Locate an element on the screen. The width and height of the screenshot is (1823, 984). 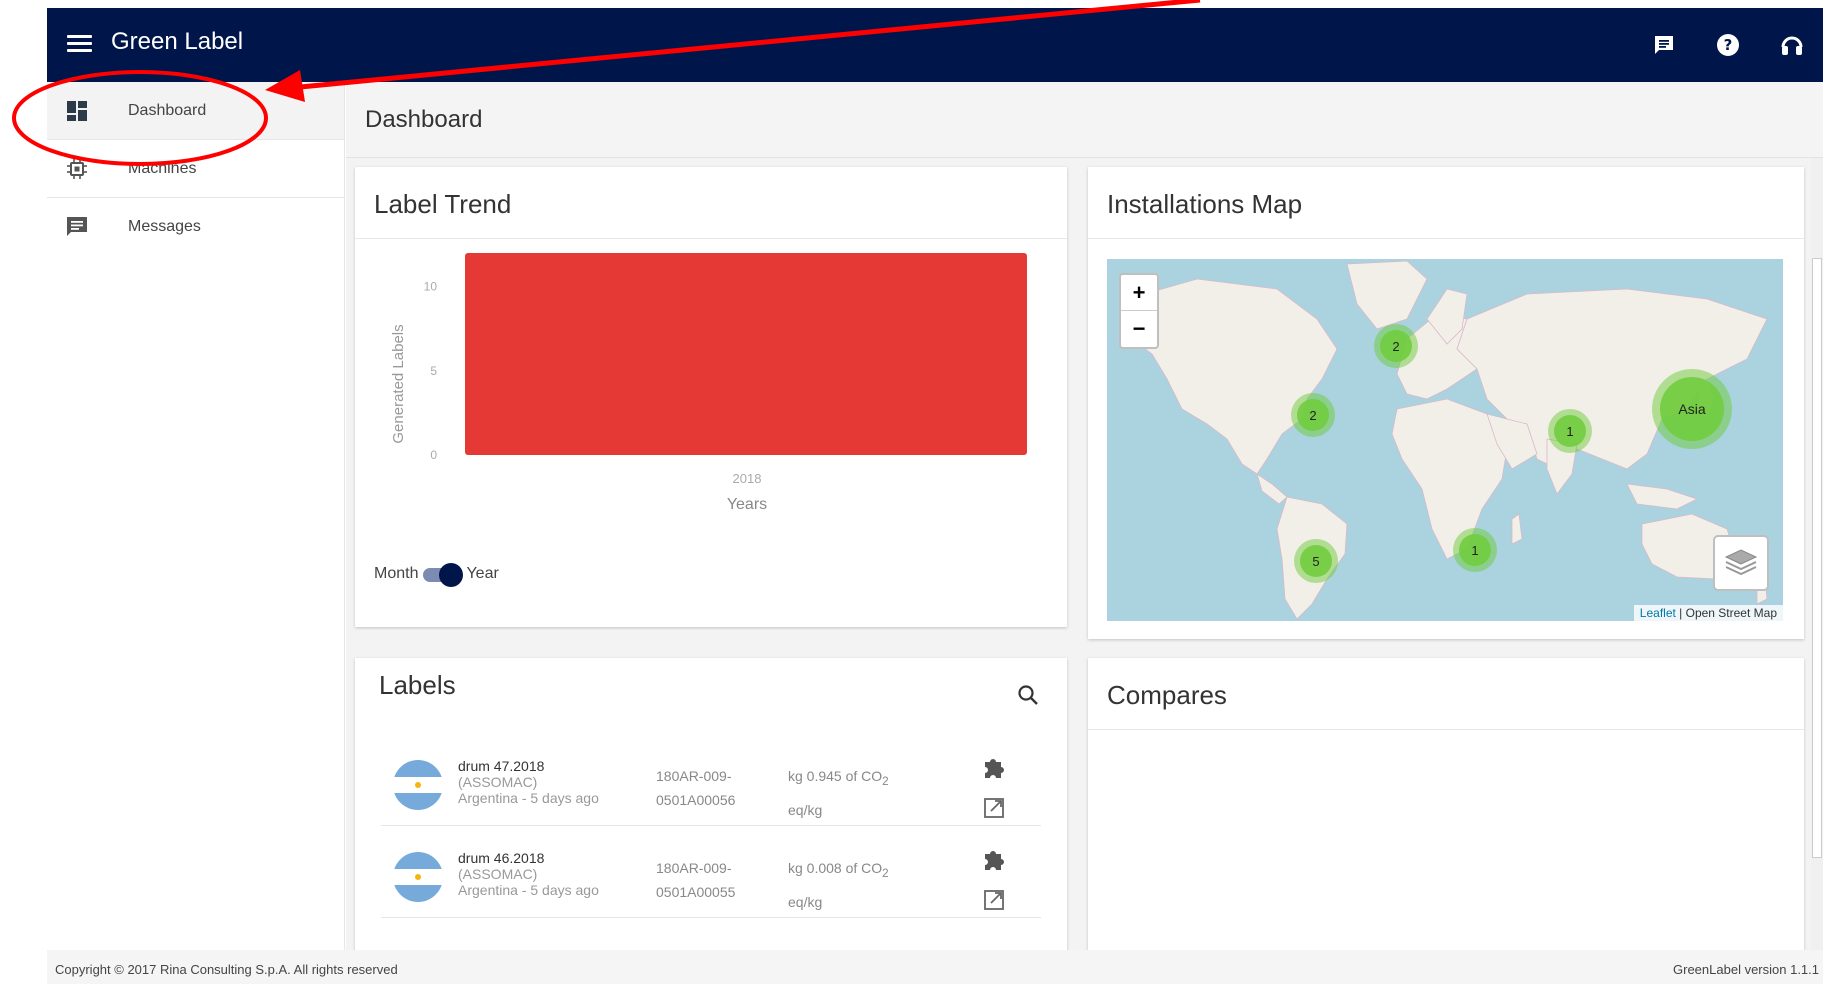
toggle-label-month: Month is located at coordinates (396, 574).